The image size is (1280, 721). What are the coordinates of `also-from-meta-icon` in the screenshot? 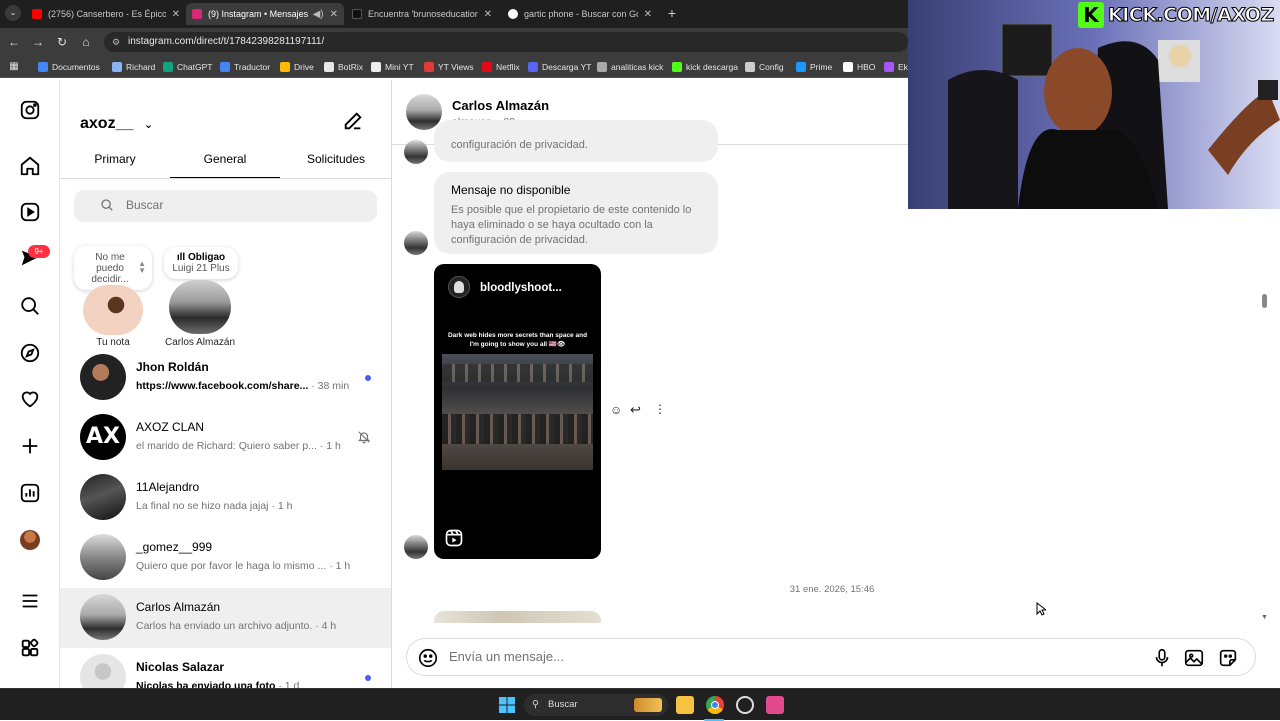 It's located at (30, 648).